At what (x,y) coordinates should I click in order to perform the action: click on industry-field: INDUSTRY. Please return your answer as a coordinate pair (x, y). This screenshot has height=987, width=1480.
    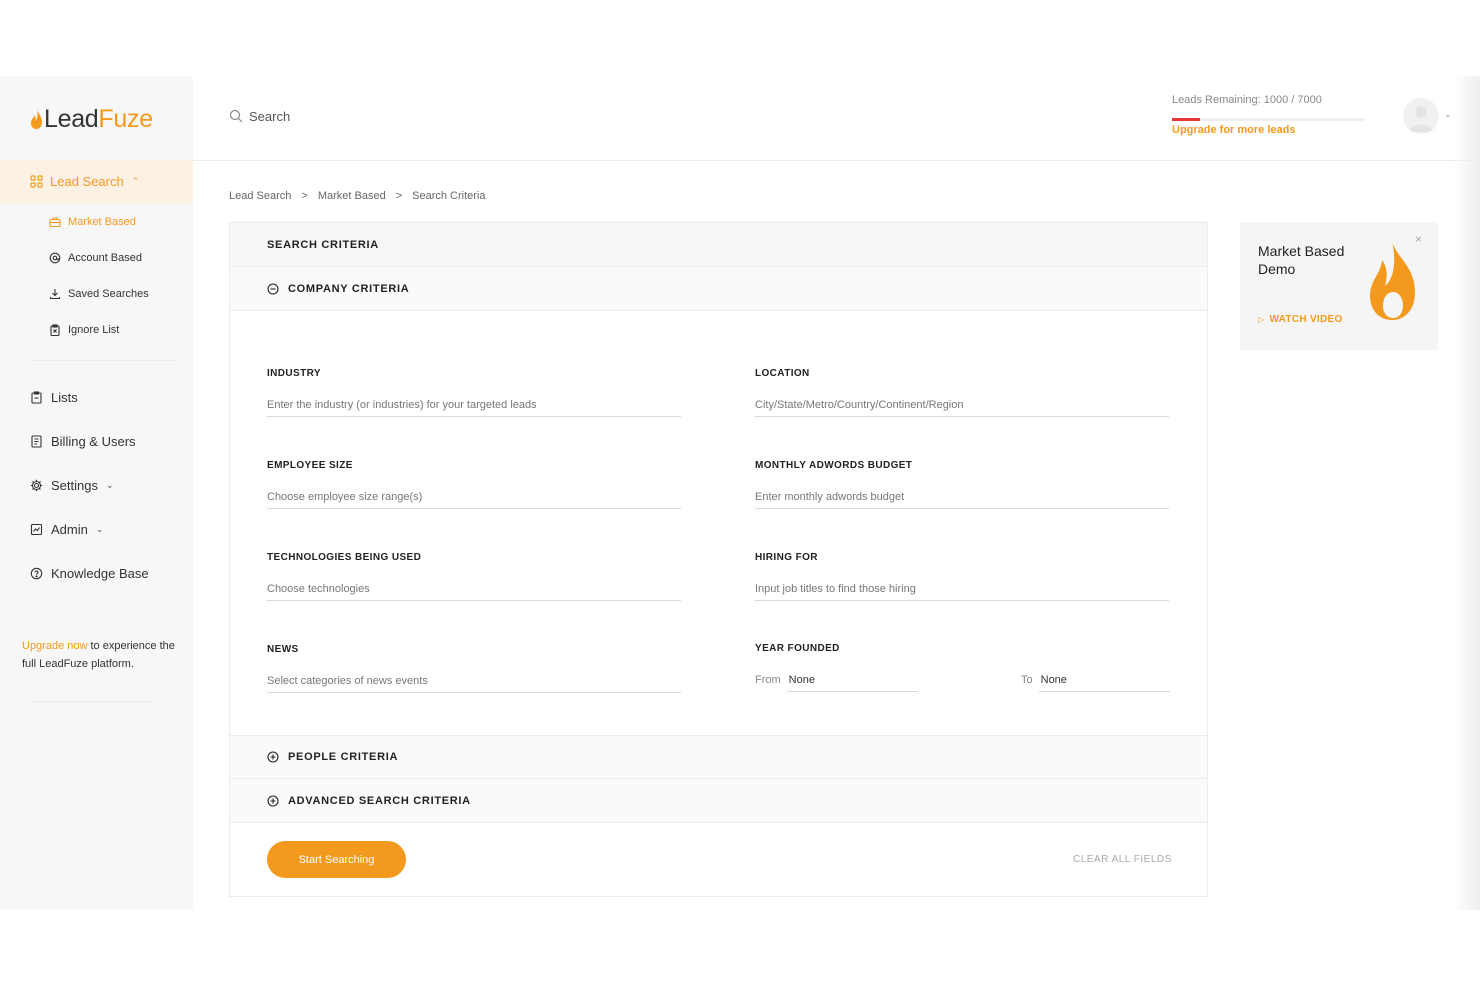
    Looking at the image, I should click on (474, 392).